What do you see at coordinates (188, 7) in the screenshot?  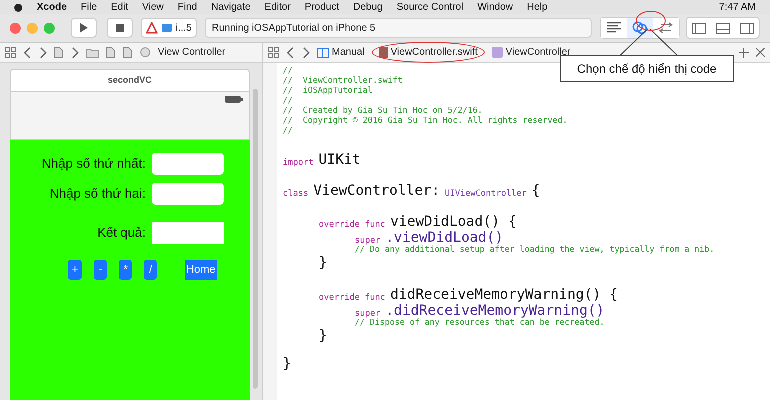 I see `menu-item: Find` at bounding box center [188, 7].